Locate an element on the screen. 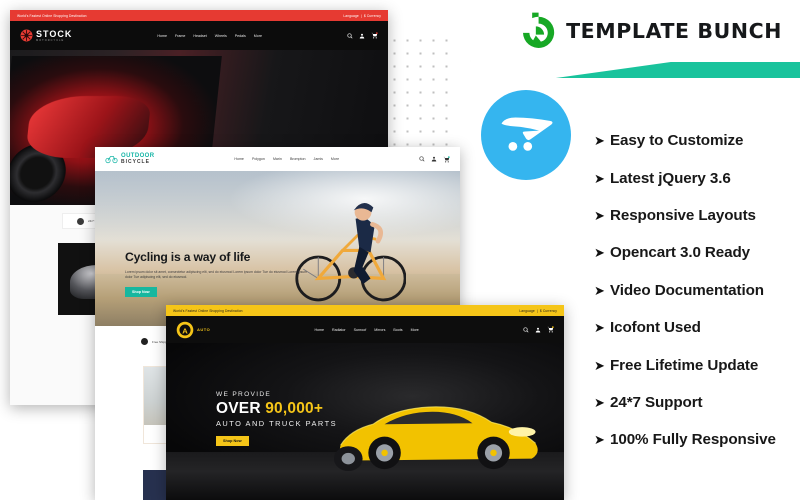 This screenshot has width=800, height=500. m3-logo: A AUTO is located at coordinates (193, 330).